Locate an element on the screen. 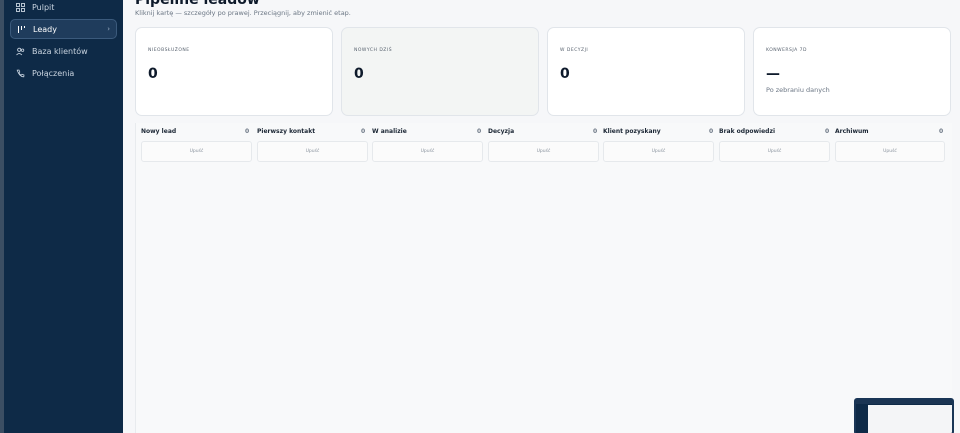  sidebar: Pulpit Leady › Baza klientów Połączenia is located at coordinates (61, 216).